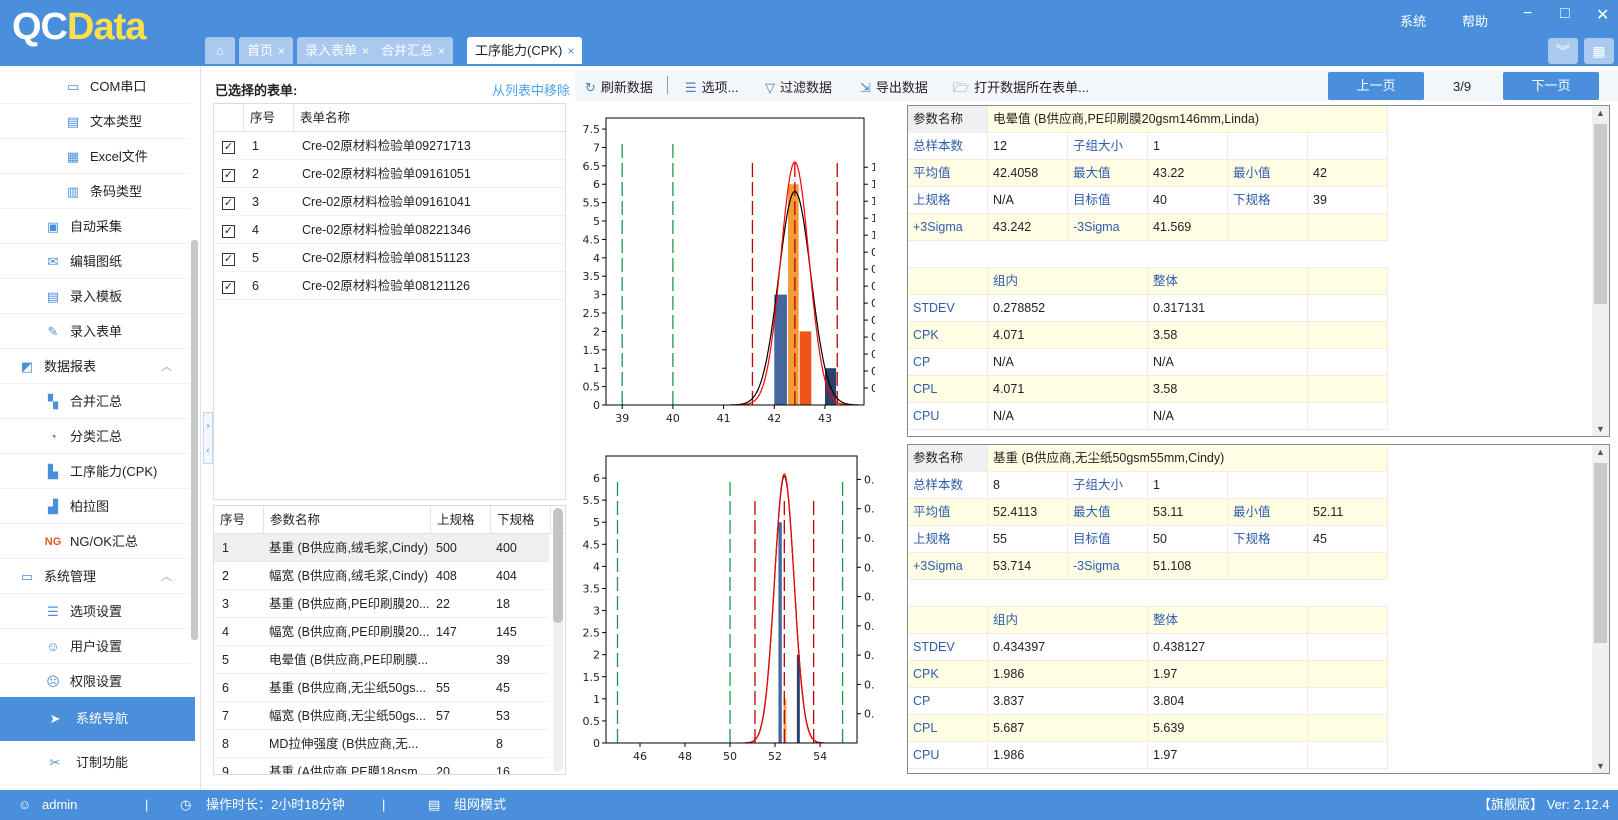 The image size is (1618, 820). I want to click on stats-row: 平均值 42.4058 最大值 43.22 最小值 42, so click(1148, 173).